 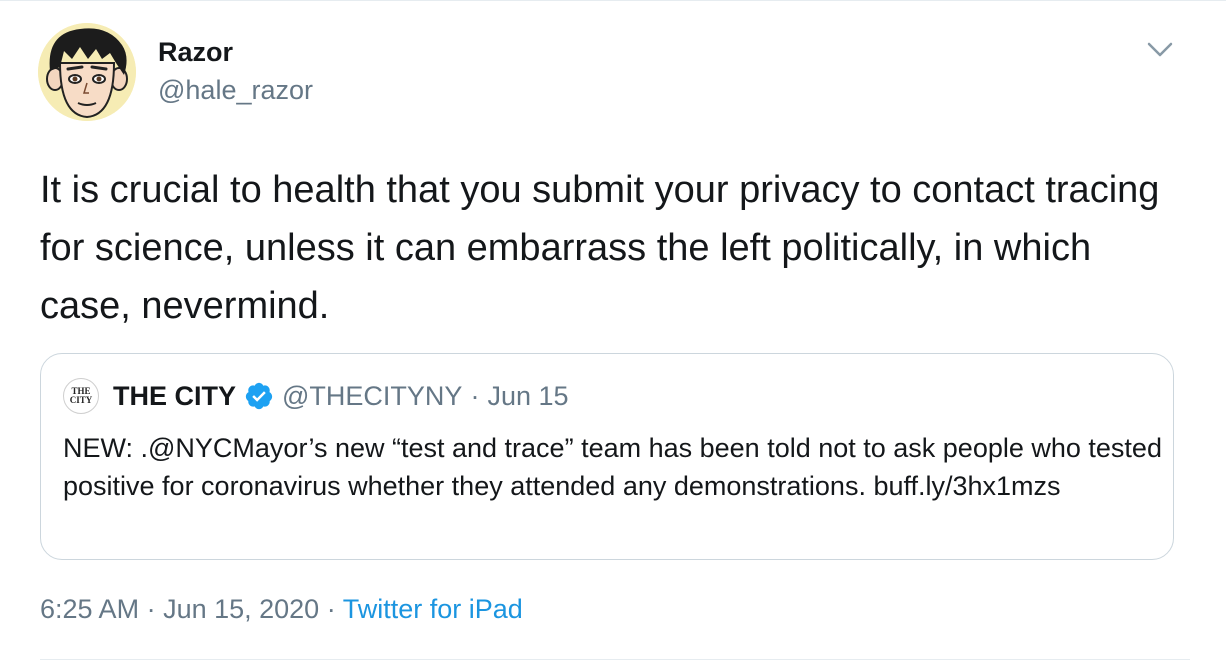 What do you see at coordinates (1160, 50) in the screenshot?
I see `chevron-down-icon` at bounding box center [1160, 50].